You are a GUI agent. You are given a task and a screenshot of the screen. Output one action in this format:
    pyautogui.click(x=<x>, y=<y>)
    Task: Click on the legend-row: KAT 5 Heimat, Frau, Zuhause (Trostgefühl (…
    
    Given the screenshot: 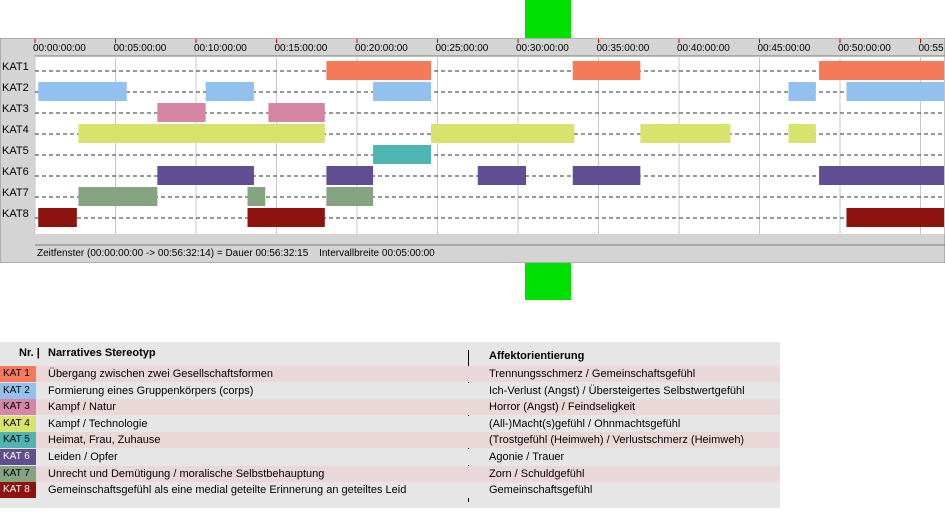 What is the action you would take?
    pyautogui.click(x=390, y=440)
    